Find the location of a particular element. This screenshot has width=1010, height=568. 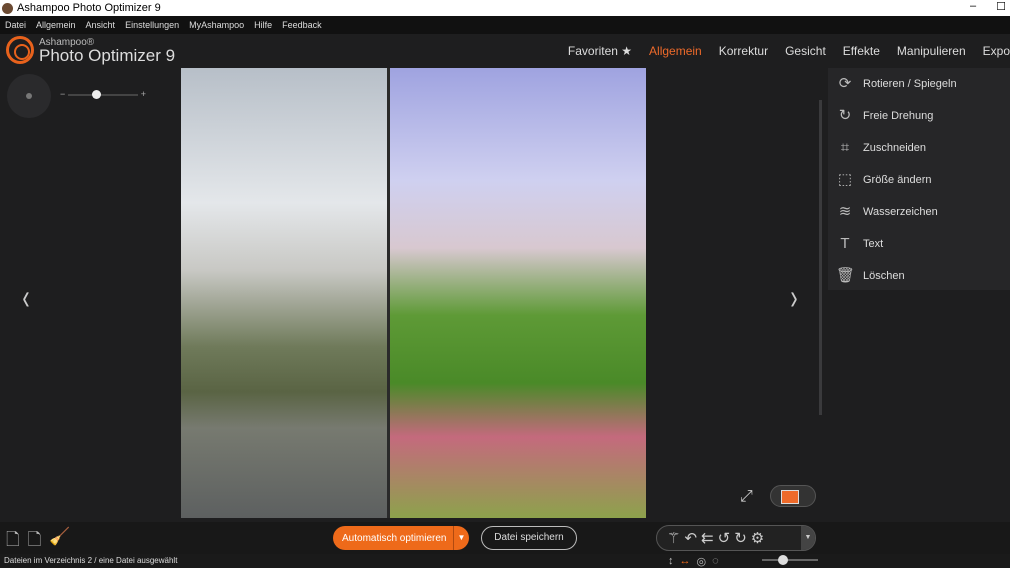

tool-item-watermark: ≋ Wasserzeichen is located at coordinates (919, 212).